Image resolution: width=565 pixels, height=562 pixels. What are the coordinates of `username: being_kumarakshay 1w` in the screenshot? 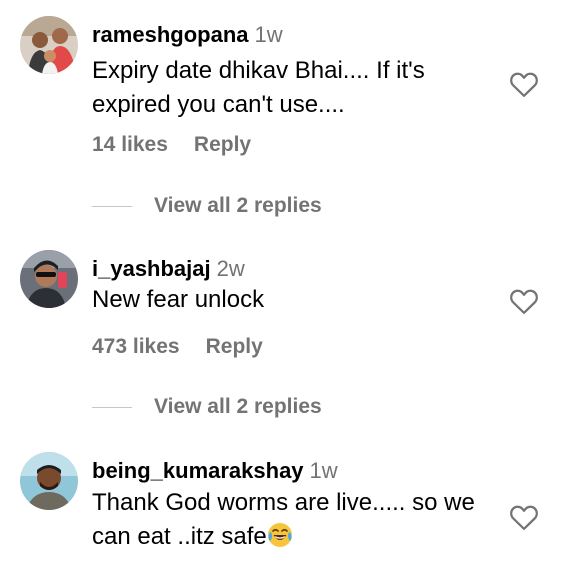 It's located at (215, 471).